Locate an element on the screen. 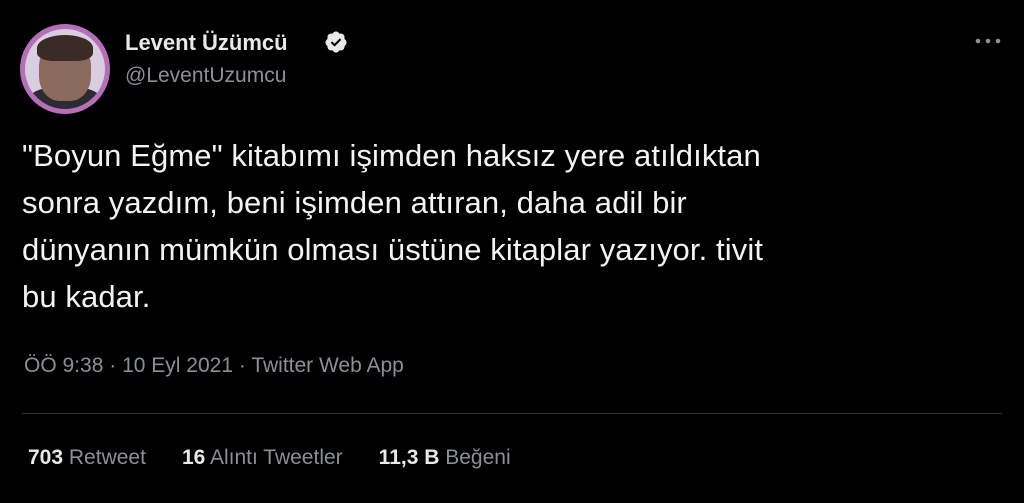 Image resolution: width=1024 pixels, height=503 pixels. retweets-label: Retweet is located at coordinates (107, 457).